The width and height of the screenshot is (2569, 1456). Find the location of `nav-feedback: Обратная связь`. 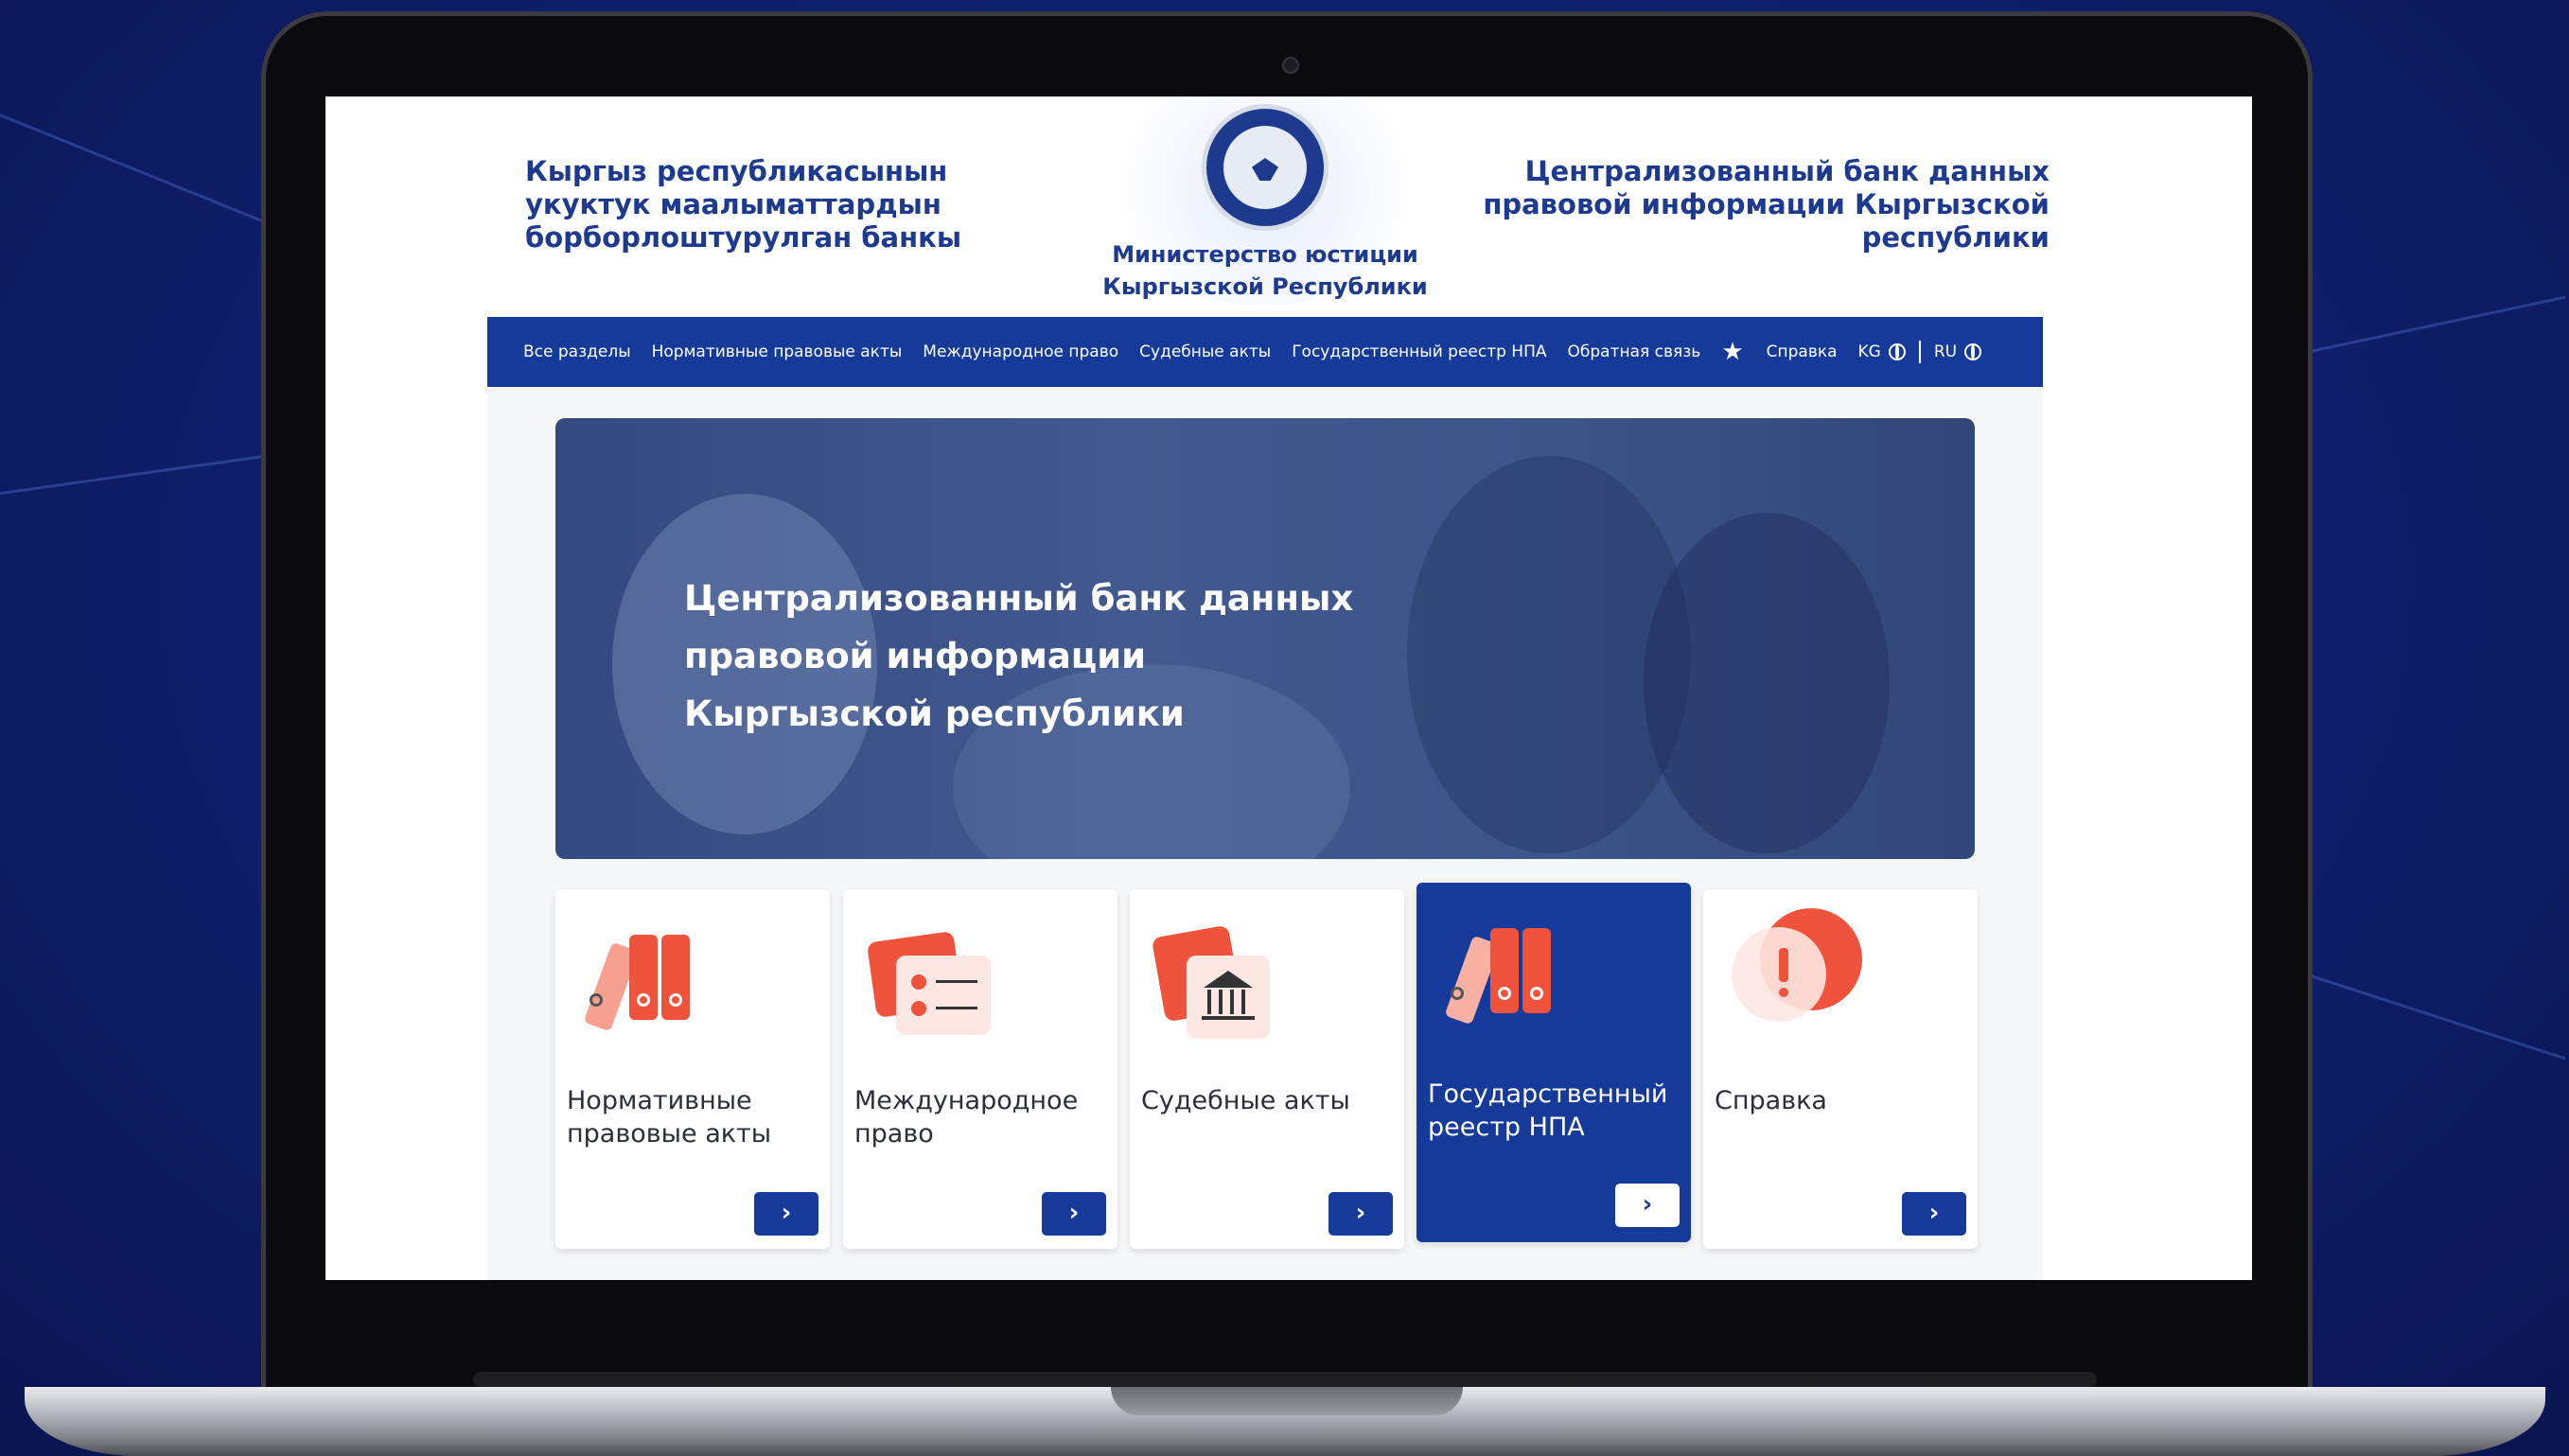

nav-feedback: Обратная связь is located at coordinates (1634, 351).